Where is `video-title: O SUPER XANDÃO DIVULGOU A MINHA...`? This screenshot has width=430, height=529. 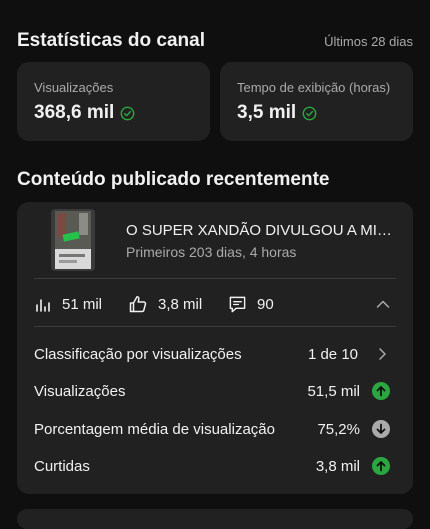
video-title: O SUPER XANDÃO DIVULGOU A MINHA... is located at coordinates (263, 230).